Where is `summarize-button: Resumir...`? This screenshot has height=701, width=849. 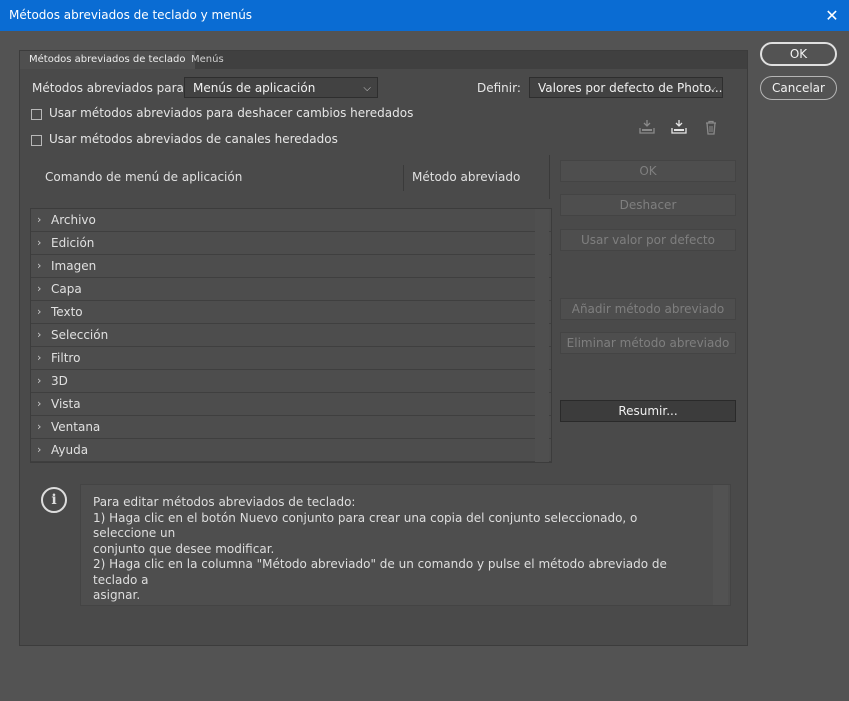 summarize-button: Resumir... is located at coordinates (648, 411).